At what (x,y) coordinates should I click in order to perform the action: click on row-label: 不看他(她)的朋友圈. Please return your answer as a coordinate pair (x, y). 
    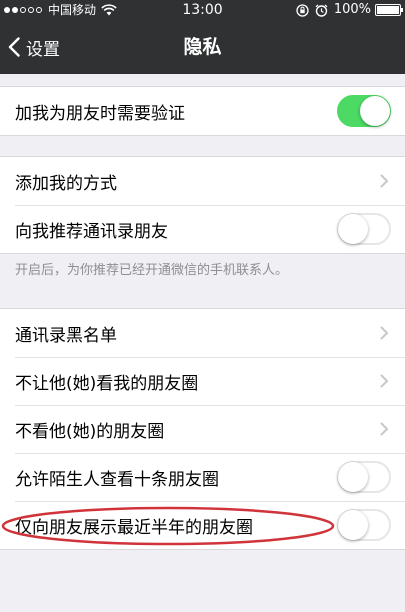
    Looking at the image, I should click on (90, 431).